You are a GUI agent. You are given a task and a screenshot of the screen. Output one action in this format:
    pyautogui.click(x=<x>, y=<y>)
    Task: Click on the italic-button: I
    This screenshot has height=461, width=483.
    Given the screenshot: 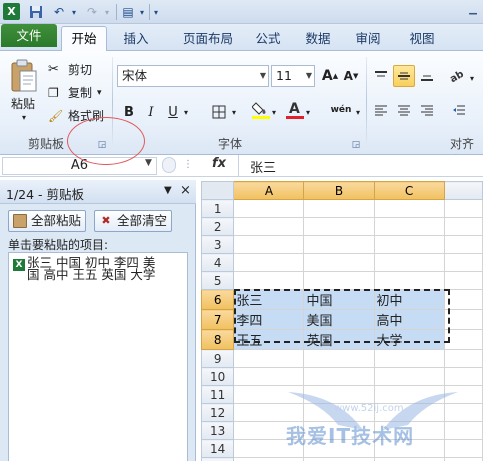 What is the action you would take?
    pyautogui.click(x=151, y=112)
    